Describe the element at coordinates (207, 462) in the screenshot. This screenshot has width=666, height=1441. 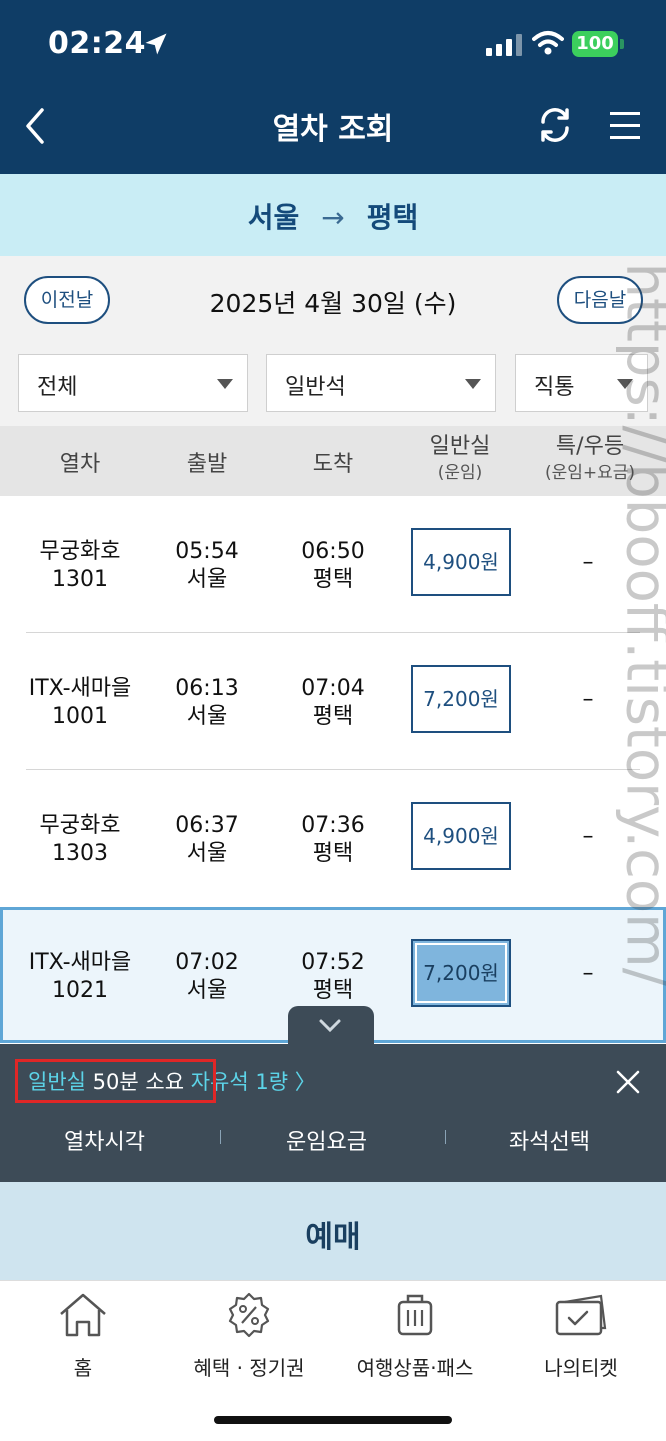
I see `column-header-departure: 출발` at that location.